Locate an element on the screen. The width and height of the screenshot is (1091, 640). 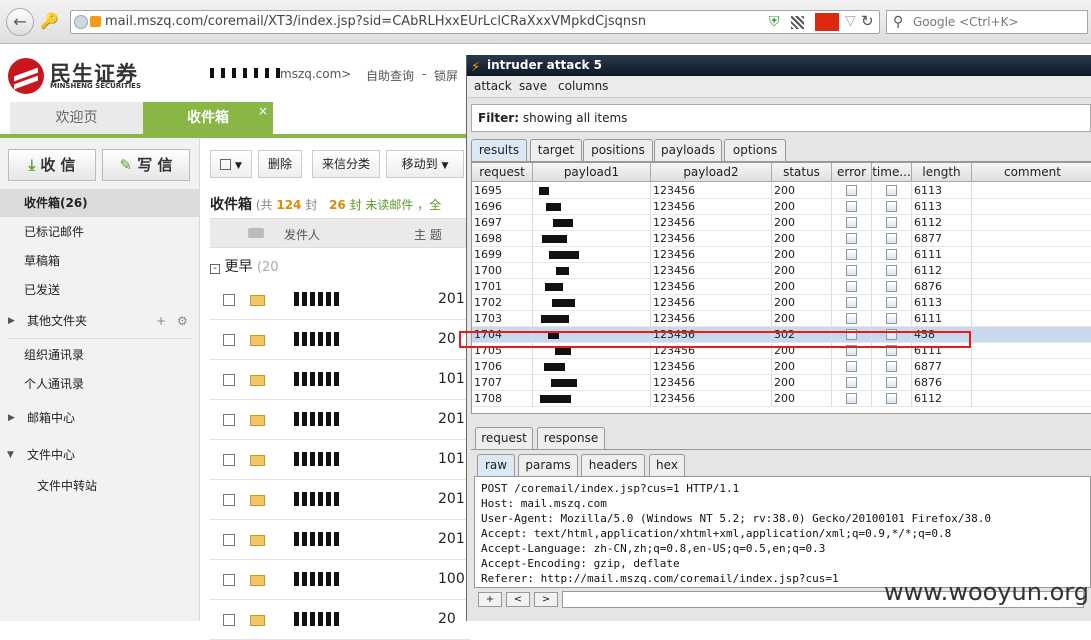
reload-icon: ↻ is located at coordinates (867, 21).